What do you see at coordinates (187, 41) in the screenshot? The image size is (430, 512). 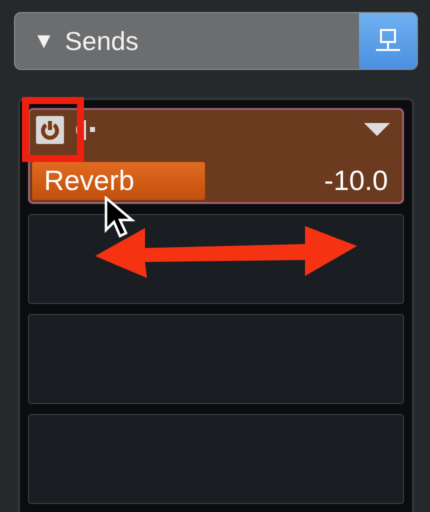 I see `sends-toggle: ▼ Sends` at bounding box center [187, 41].